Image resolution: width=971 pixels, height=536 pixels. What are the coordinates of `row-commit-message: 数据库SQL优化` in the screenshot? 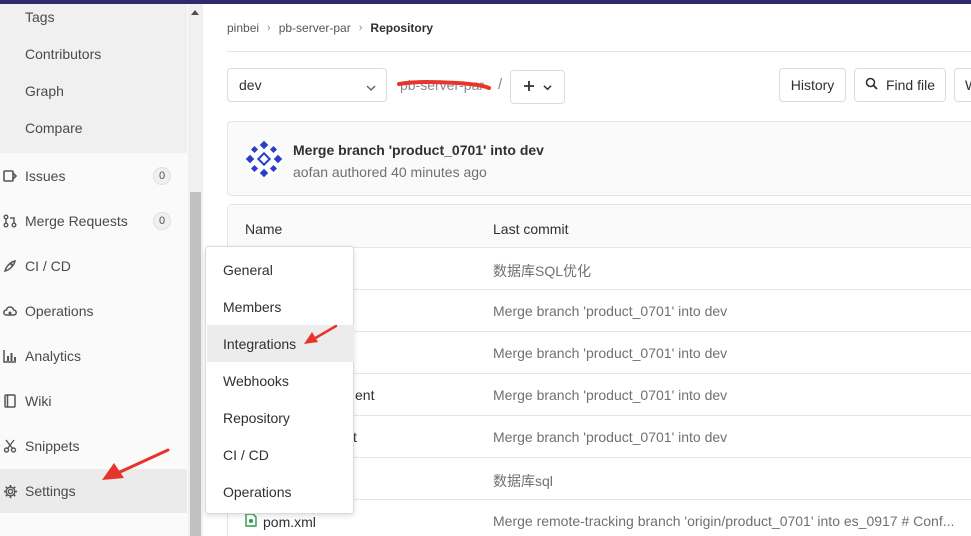 It's located at (542, 271).